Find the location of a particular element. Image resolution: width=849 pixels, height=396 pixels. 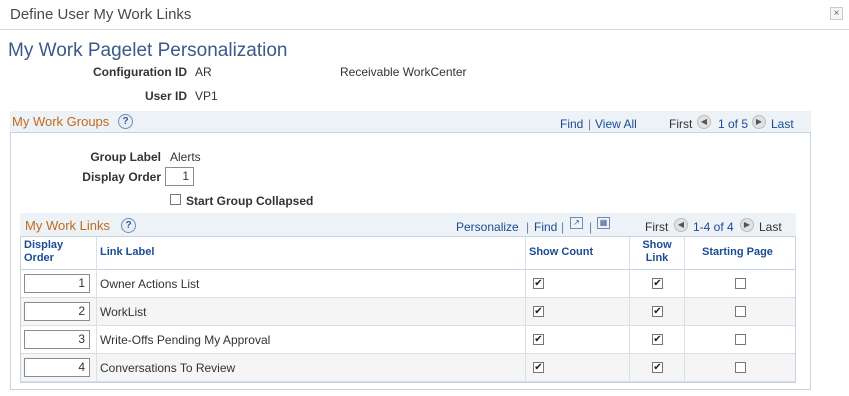

link-label-cell: WorkList is located at coordinates (123, 312).